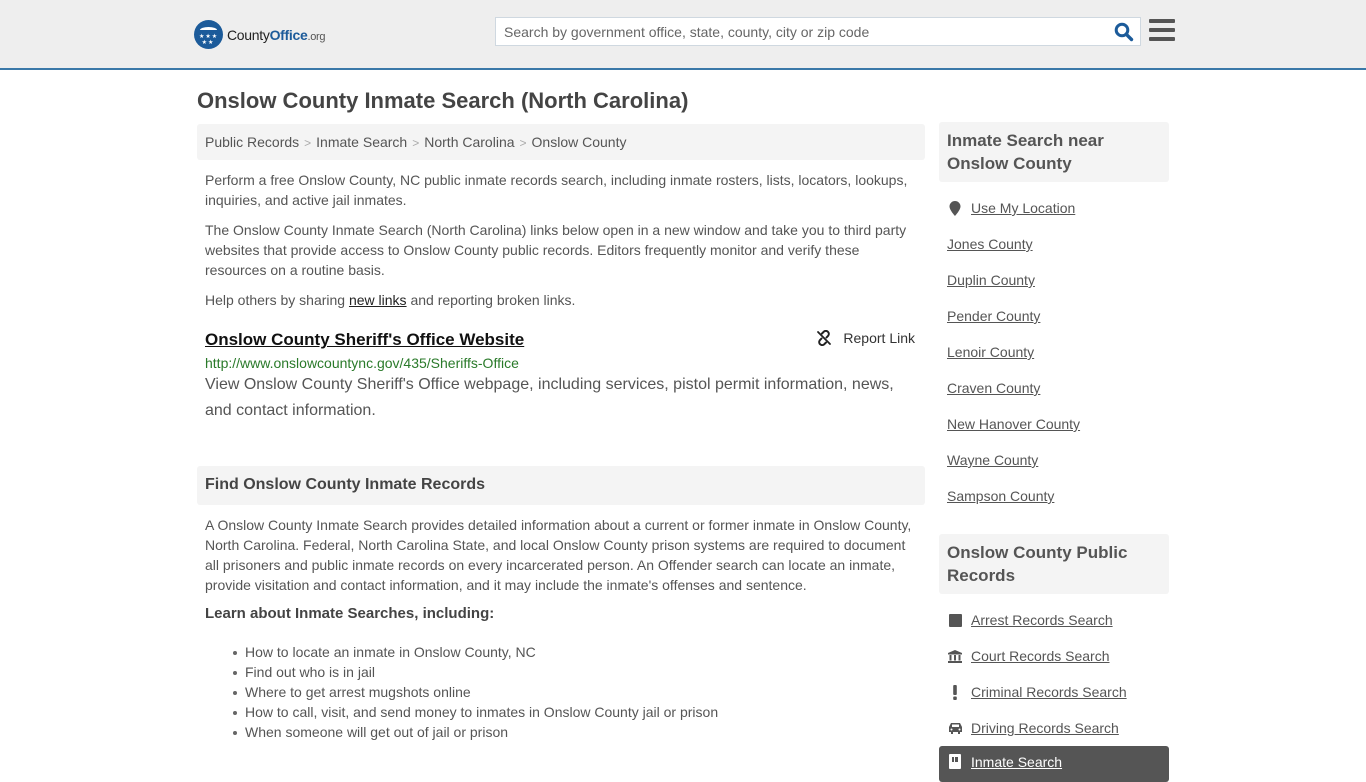 The width and height of the screenshot is (1366, 782). I want to click on new-links-link: new links, so click(378, 300).